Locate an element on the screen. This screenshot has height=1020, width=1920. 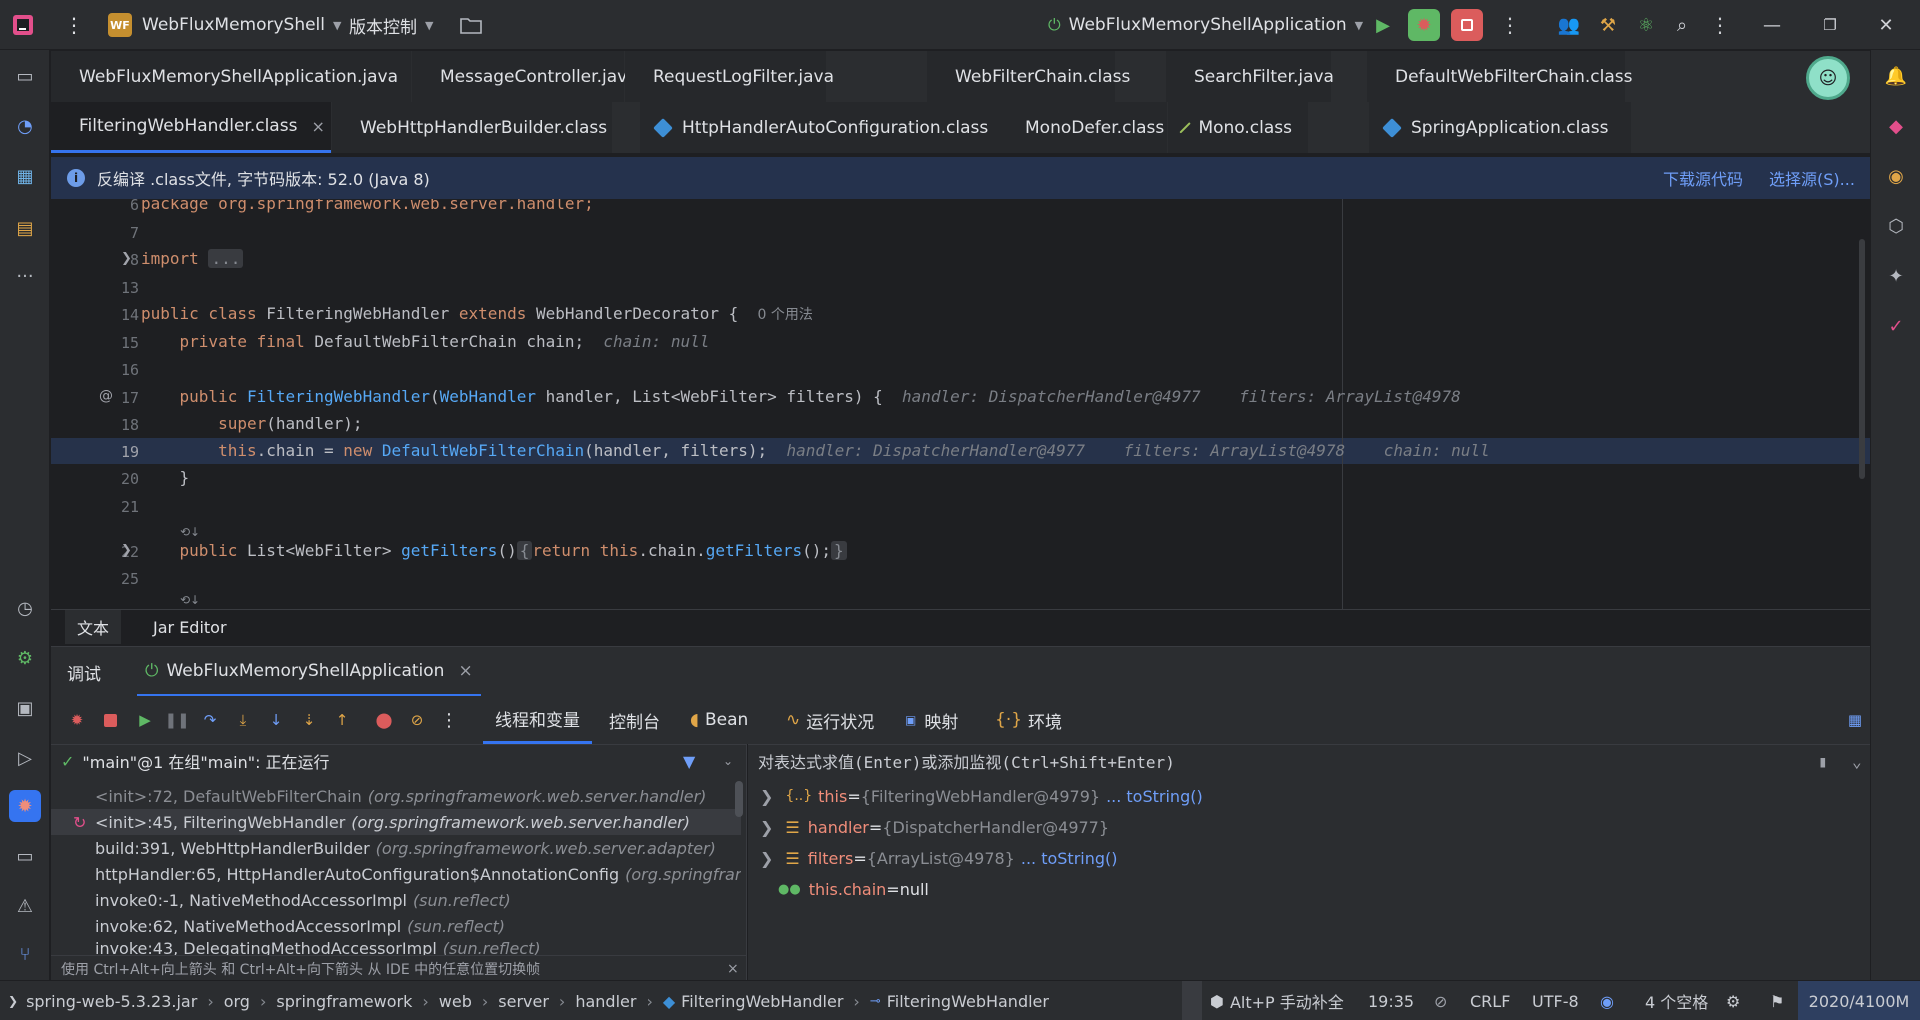
vcs-menu: 版本控制 ▼ is located at coordinates (391, 25).